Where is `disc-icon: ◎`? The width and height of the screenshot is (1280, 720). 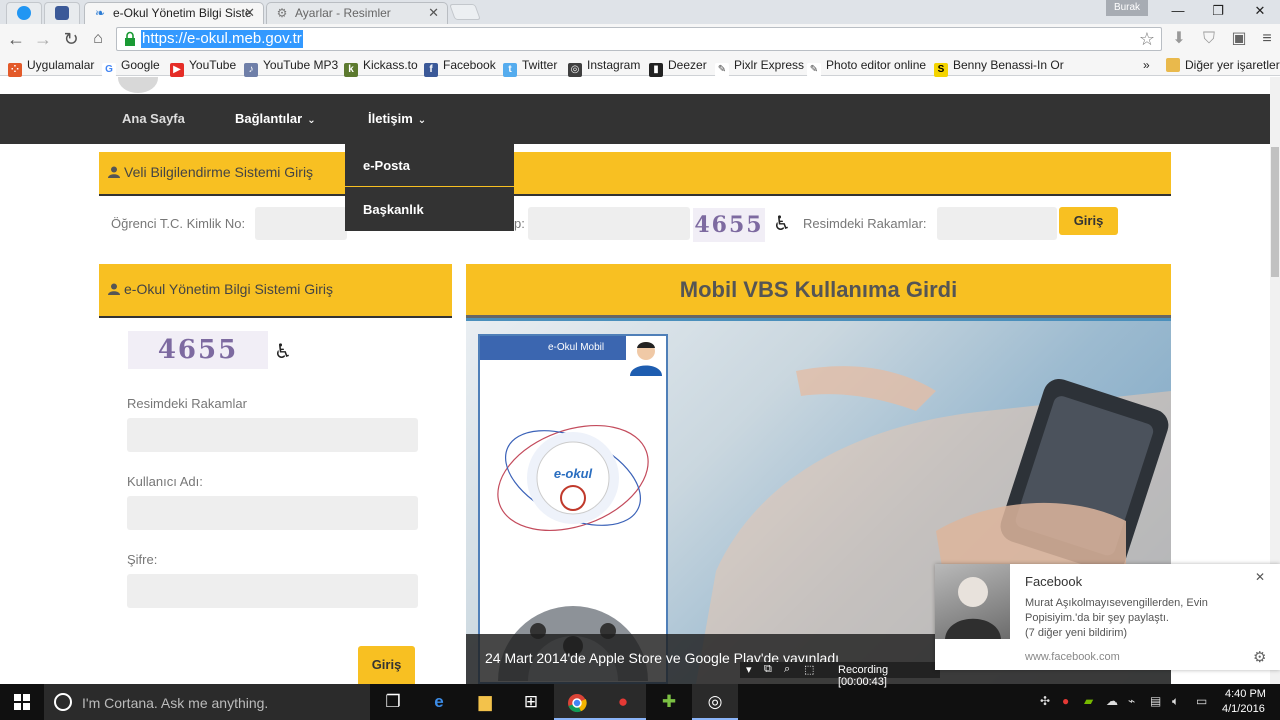 disc-icon: ◎ is located at coordinates (715, 702).